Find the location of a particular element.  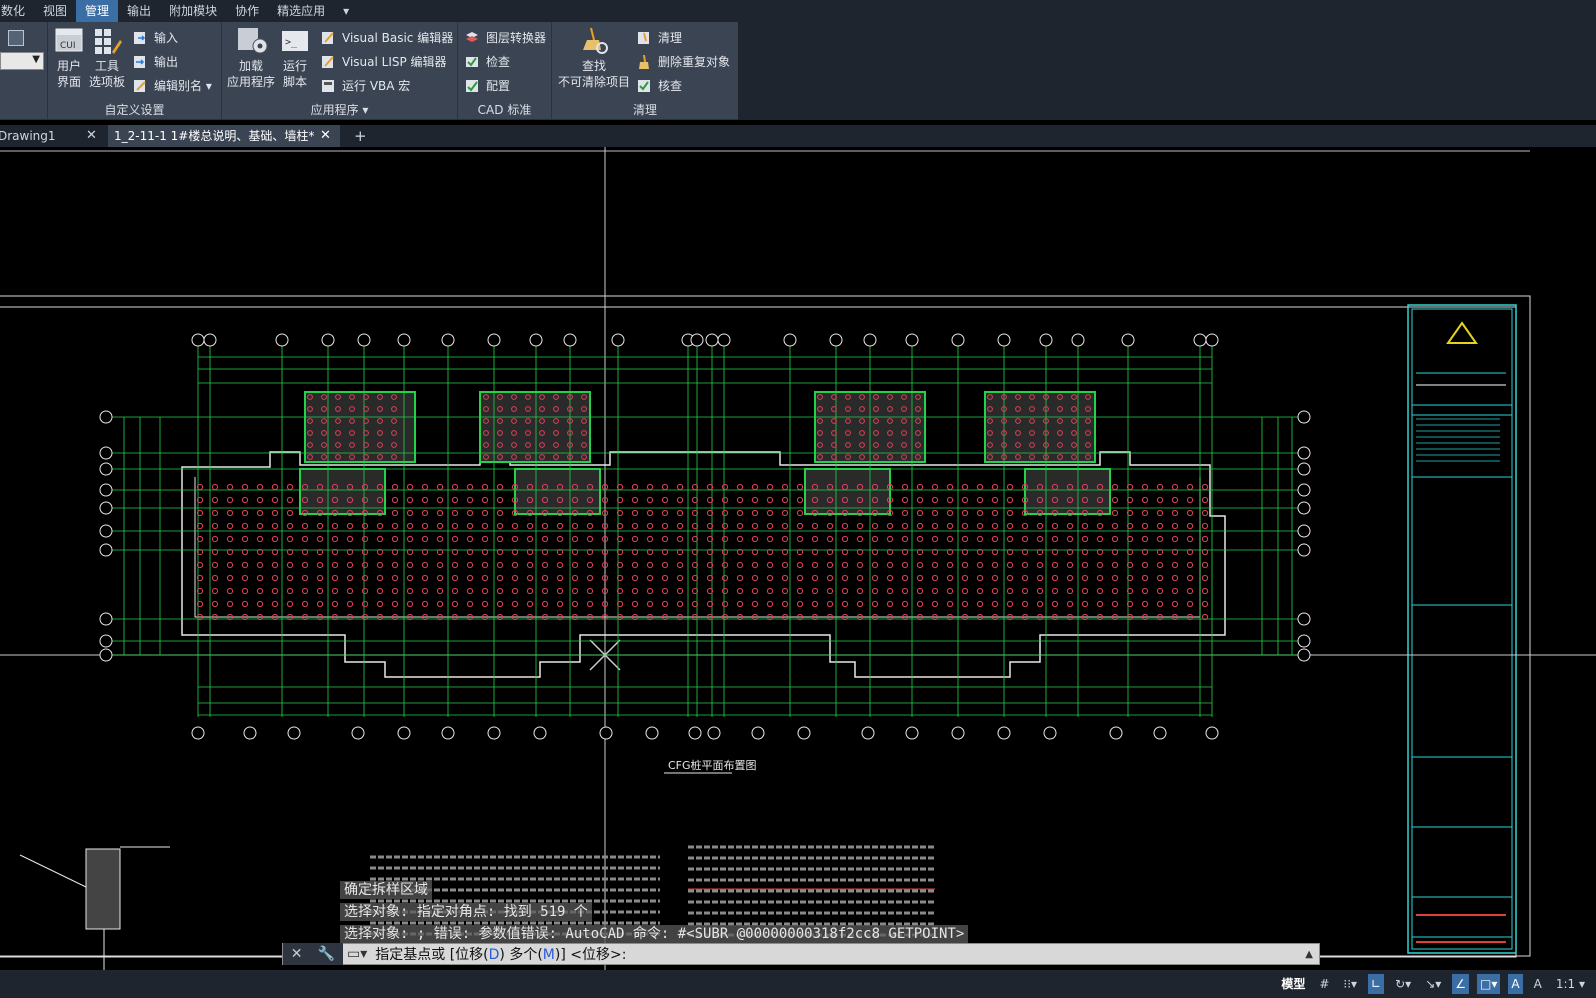

purge-button: 清理 is located at coordinates (659, 38).